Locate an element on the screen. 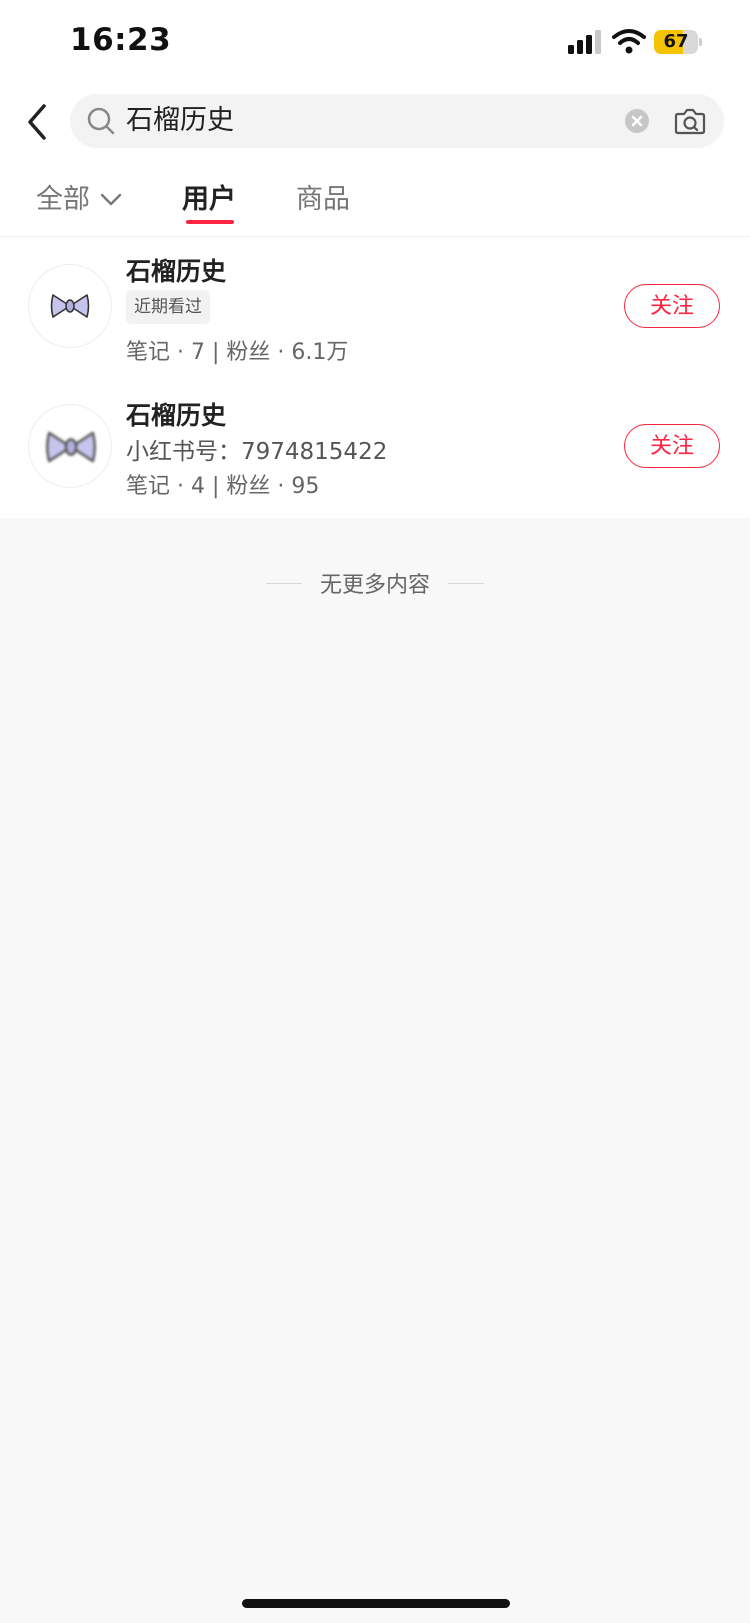  no-more-content-text: 无更多内容 is located at coordinates (374, 585).